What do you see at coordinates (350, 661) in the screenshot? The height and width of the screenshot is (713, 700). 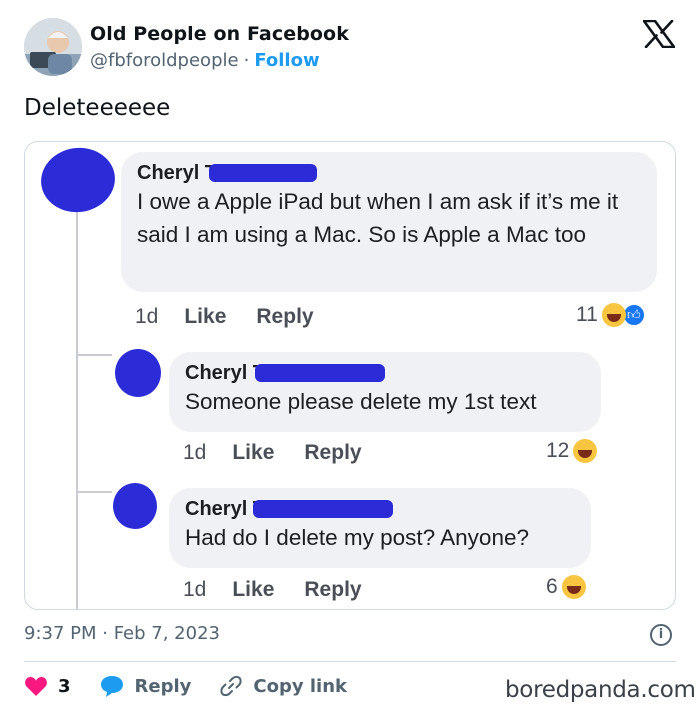 I see `divider` at bounding box center [350, 661].